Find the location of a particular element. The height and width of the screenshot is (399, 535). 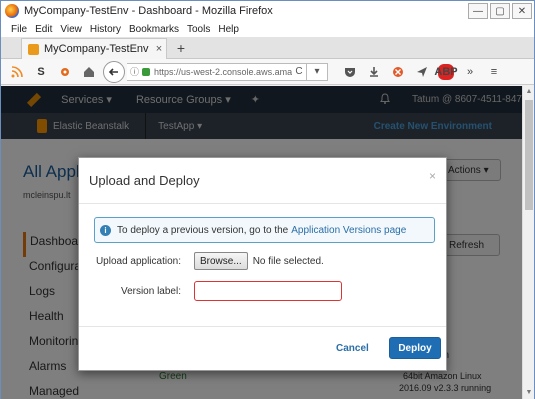

scroll-down-icon: ▼ is located at coordinates (529, 393).